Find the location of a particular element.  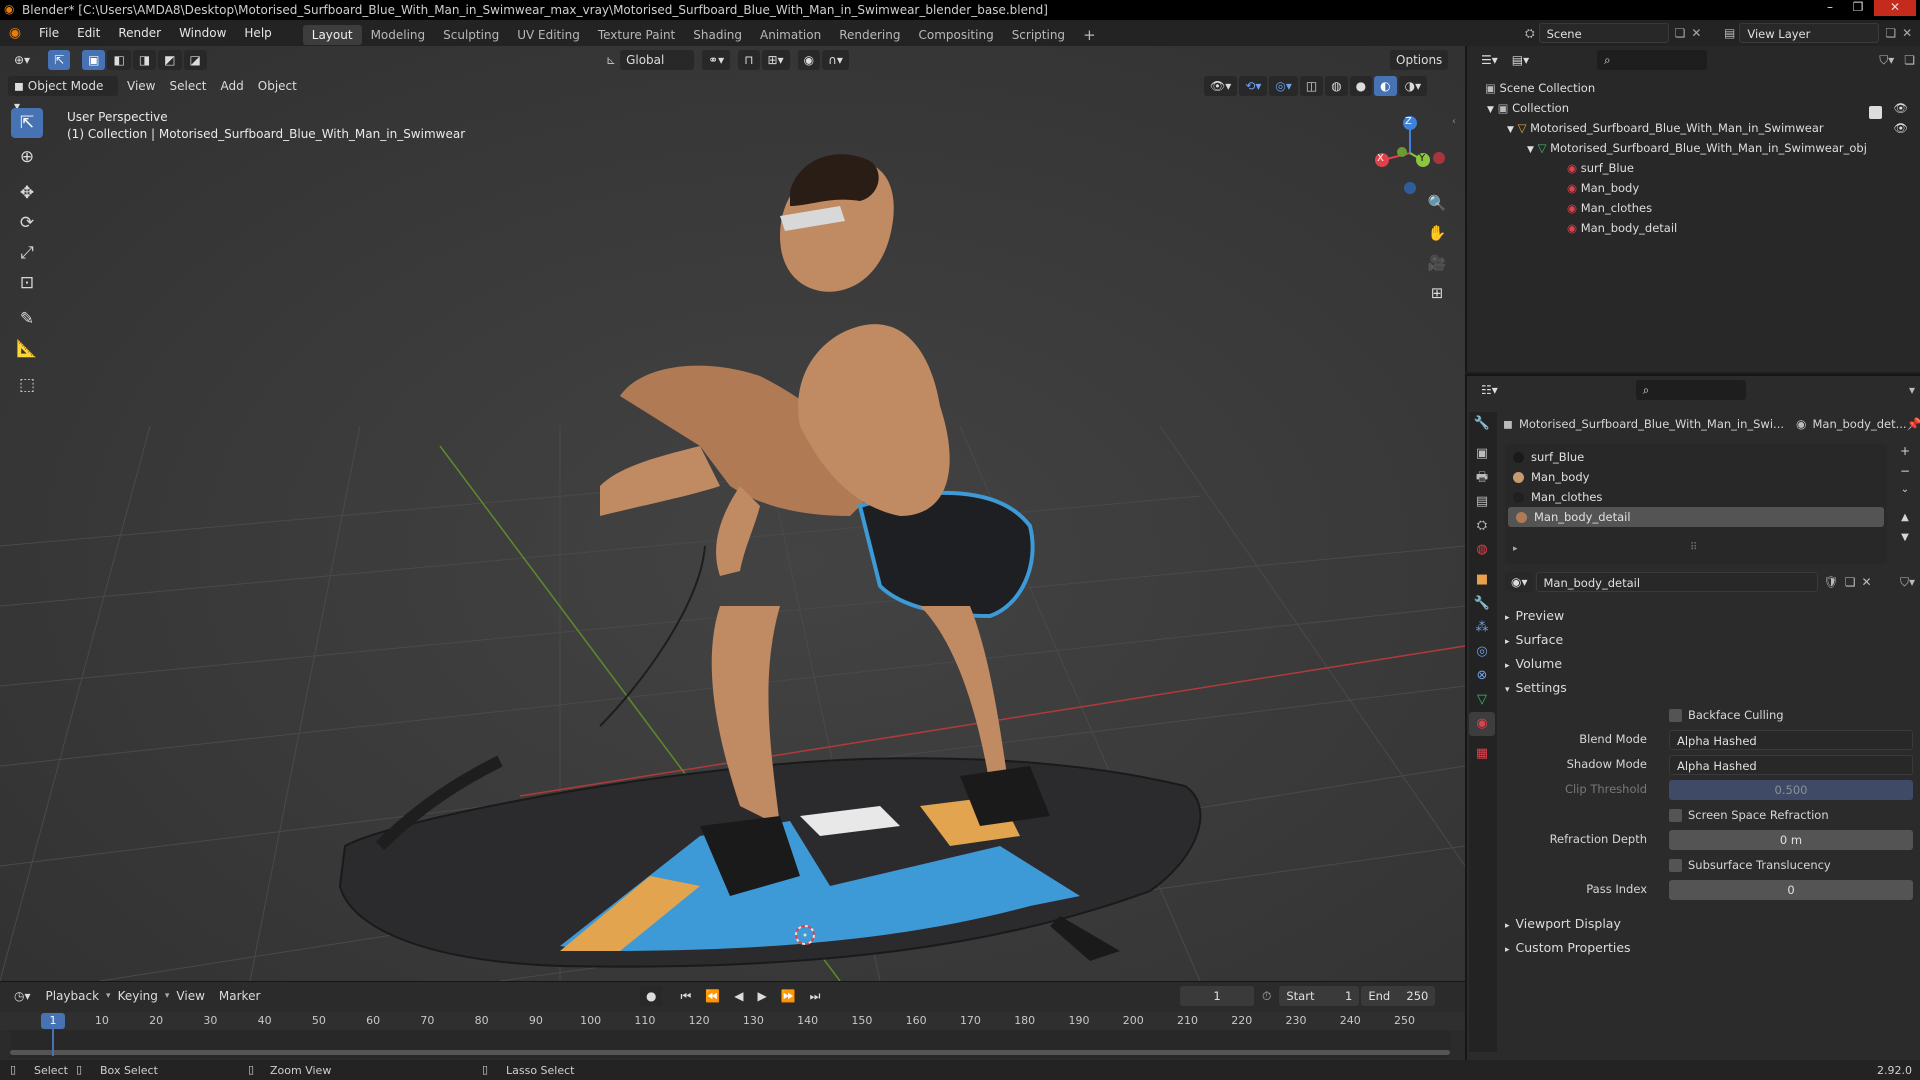

refraction-depth-field: 0 m is located at coordinates (1791, 840).